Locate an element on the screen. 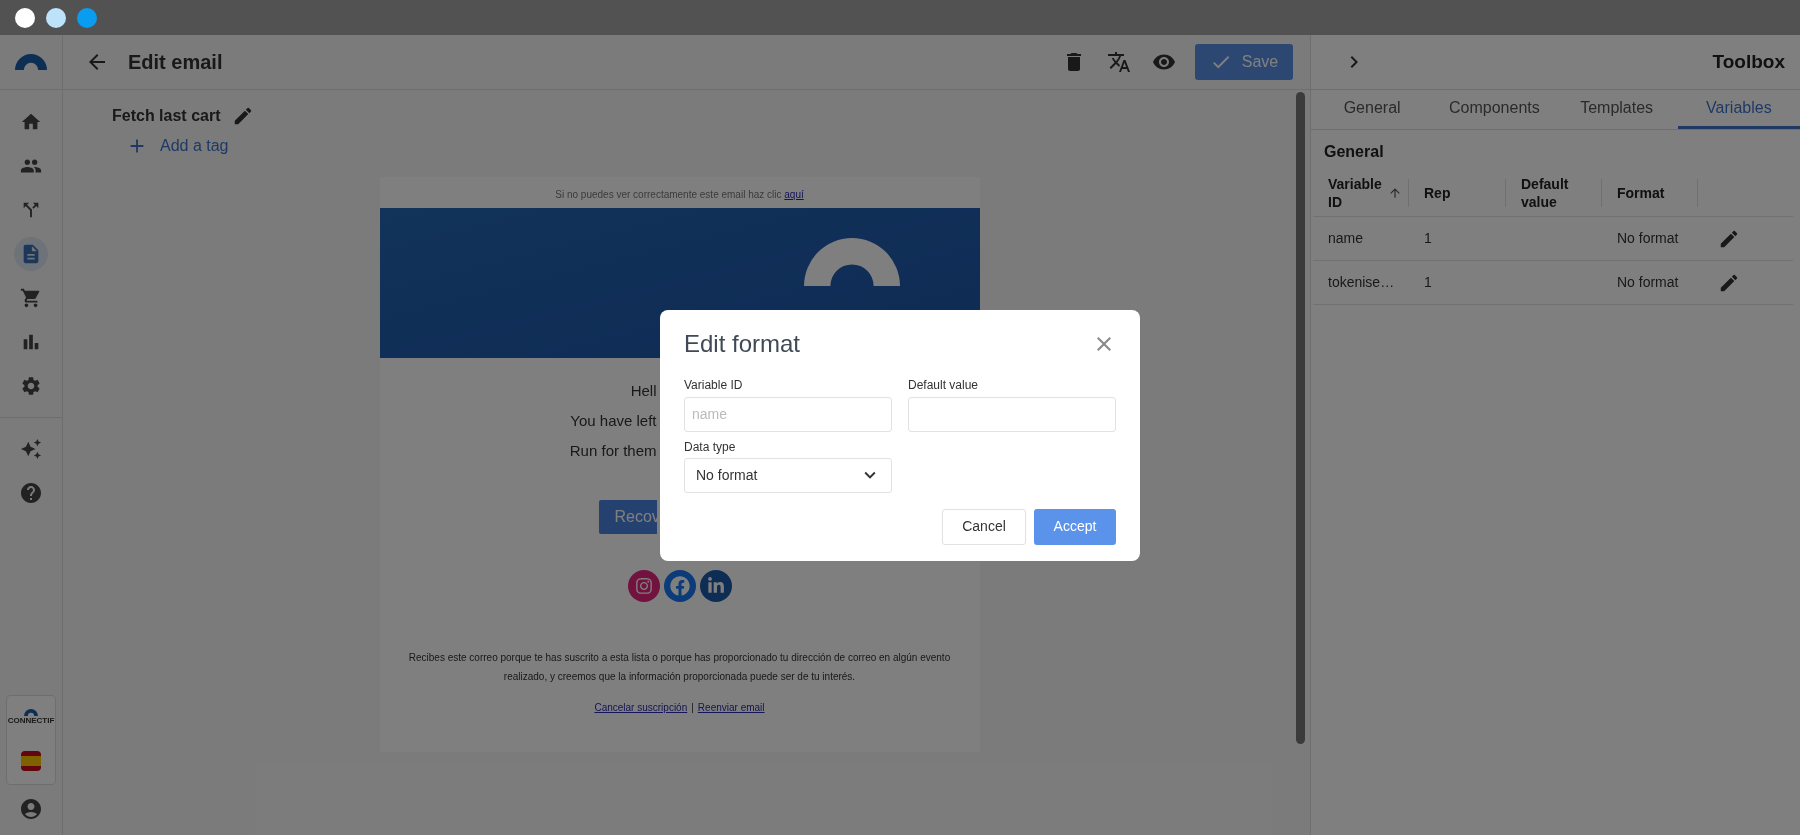 This screenshot has height=835, width=1800. save-button: Save is located at coordinates (1244, 62).